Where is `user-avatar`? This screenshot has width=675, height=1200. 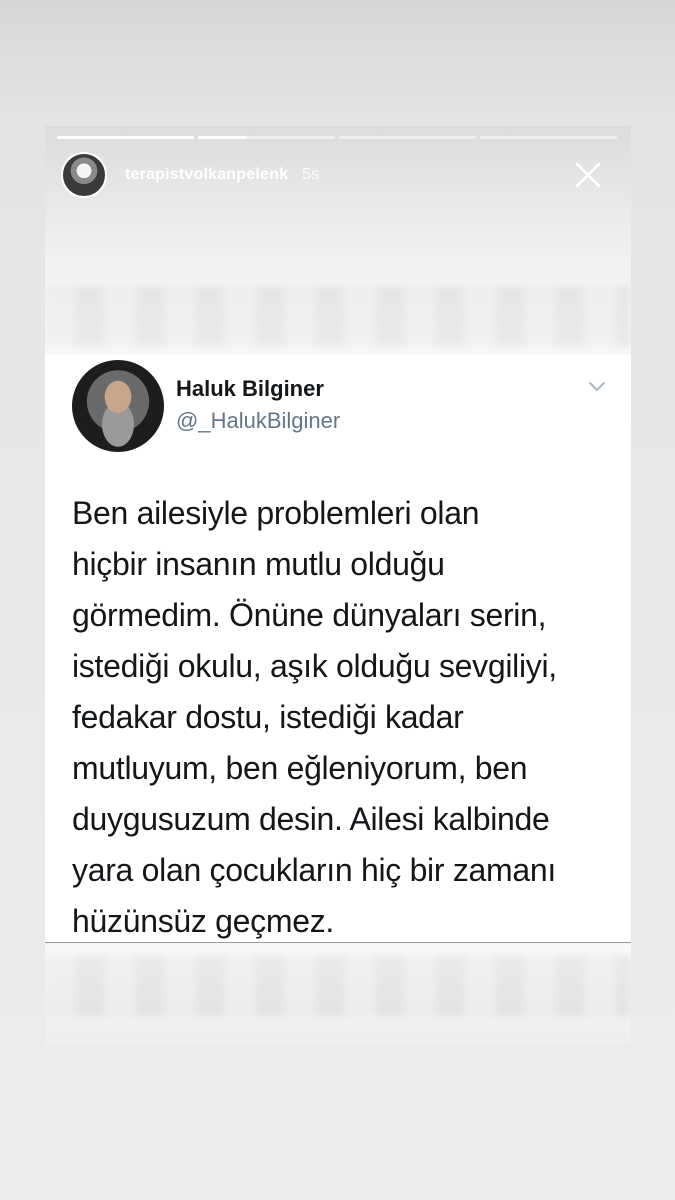 user-avatar is located at coordinates (84, 175).